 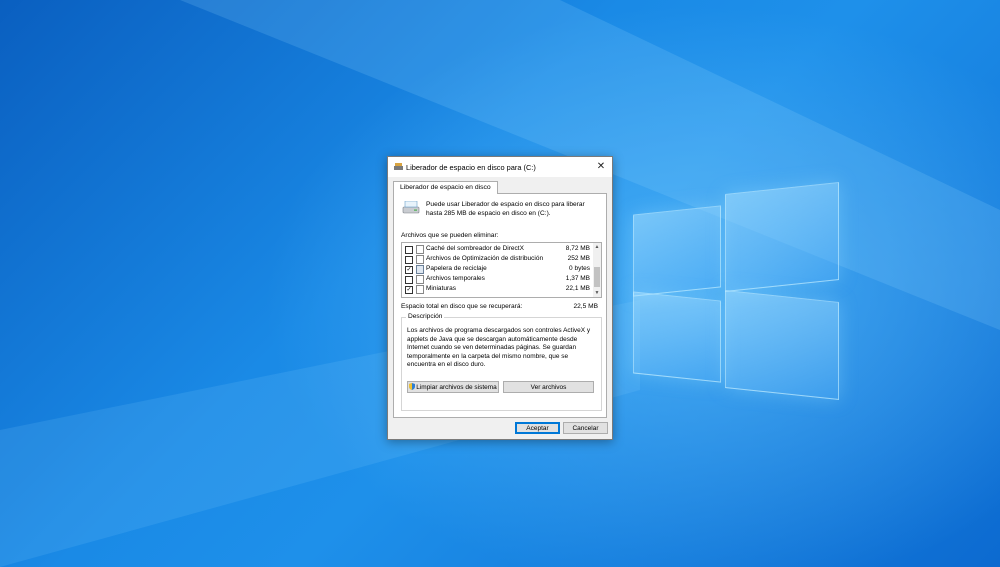 What do you see at coordinates (497, 269) in the screenshot?
I see `list-item: ✓ Papelera de reciclaje 0 bytes` at bounding box center [497, 269].